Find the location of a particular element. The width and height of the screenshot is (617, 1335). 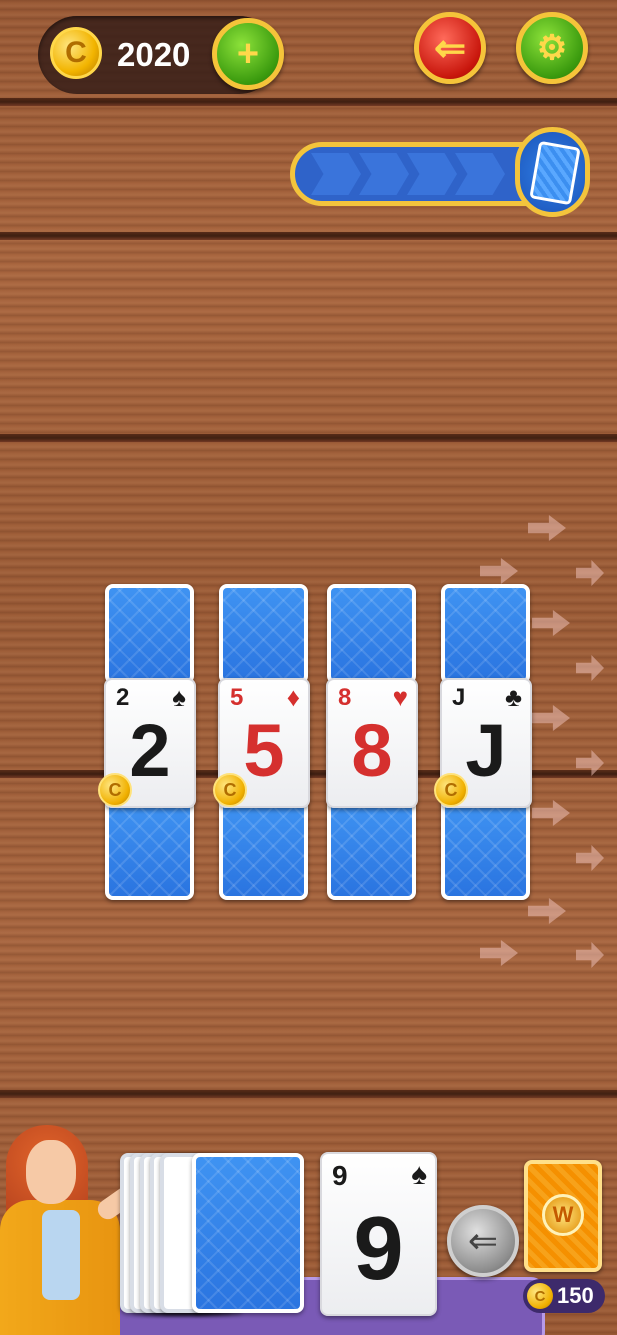

wild-icon: W is located at coordinates (563, 1215).